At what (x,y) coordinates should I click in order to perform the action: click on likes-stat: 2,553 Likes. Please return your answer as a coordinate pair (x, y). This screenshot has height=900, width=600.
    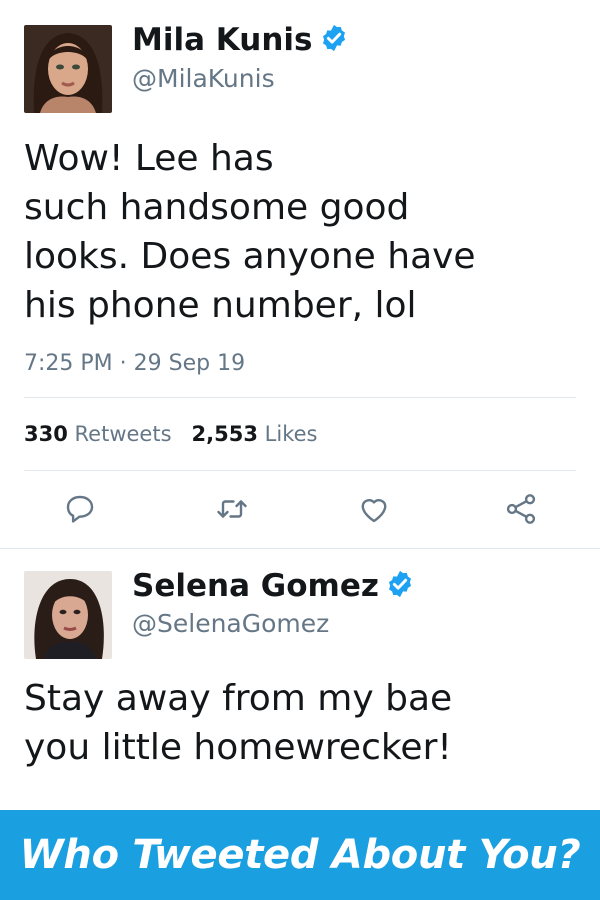
    Looking at the image, I should click on (255, 434).